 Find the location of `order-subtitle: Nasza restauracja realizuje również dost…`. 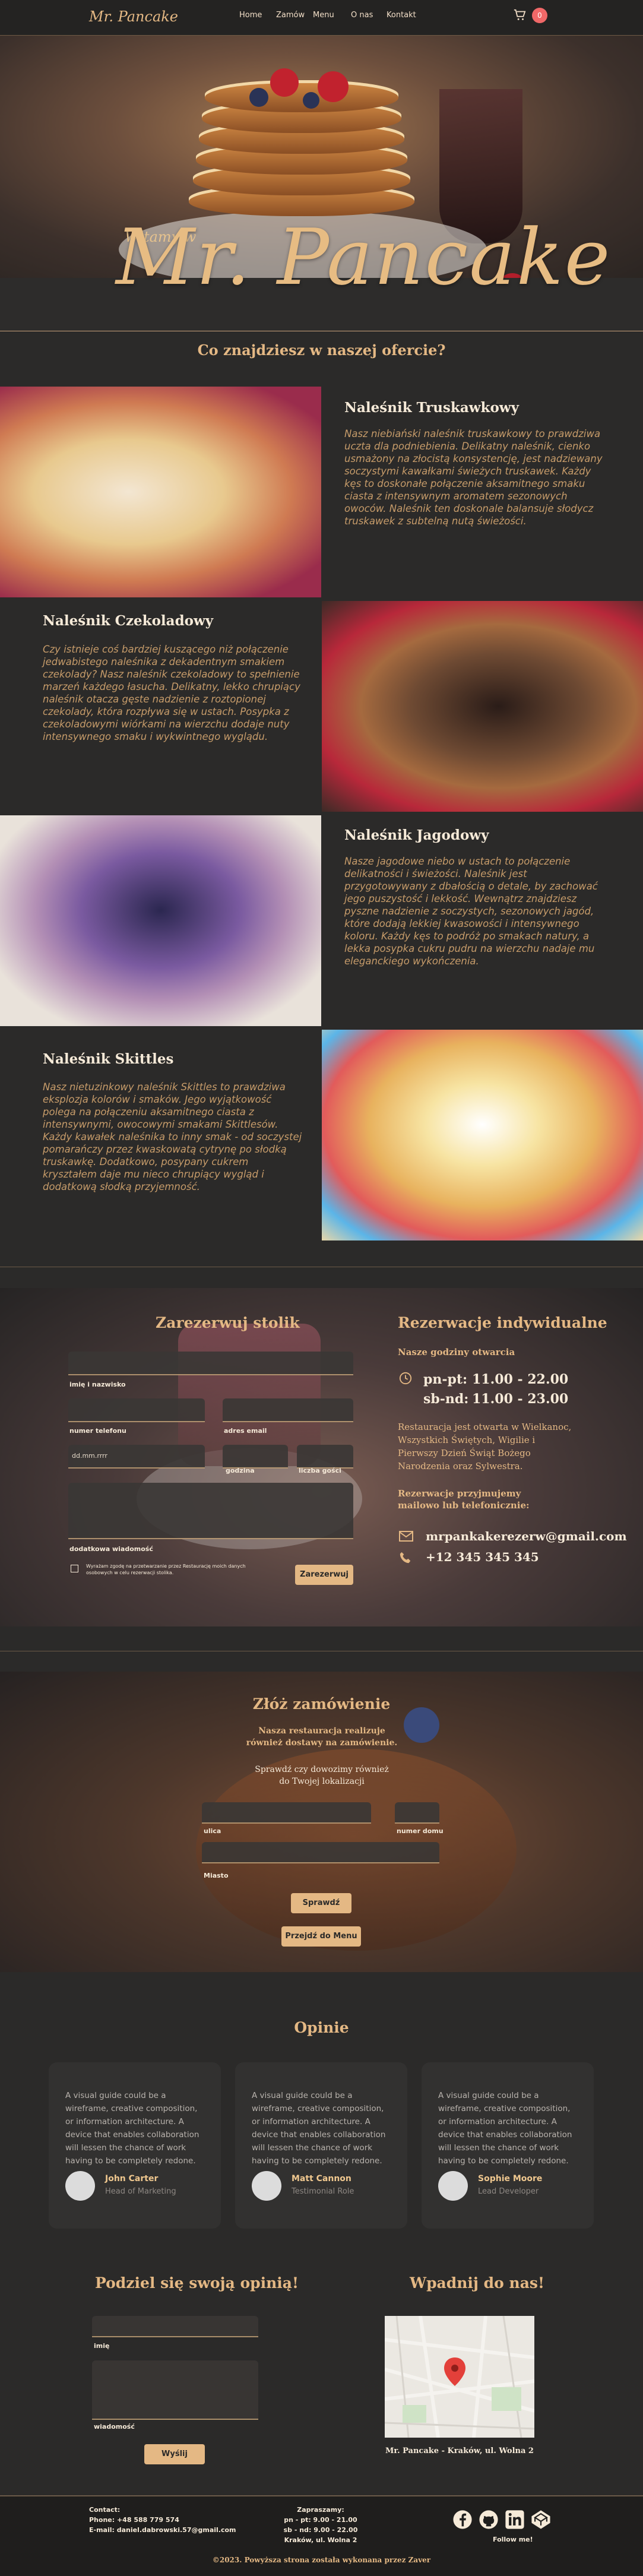

order-subtitle: Nasza restauracja realizuje również dost… is located at coordinates (322, 1737).